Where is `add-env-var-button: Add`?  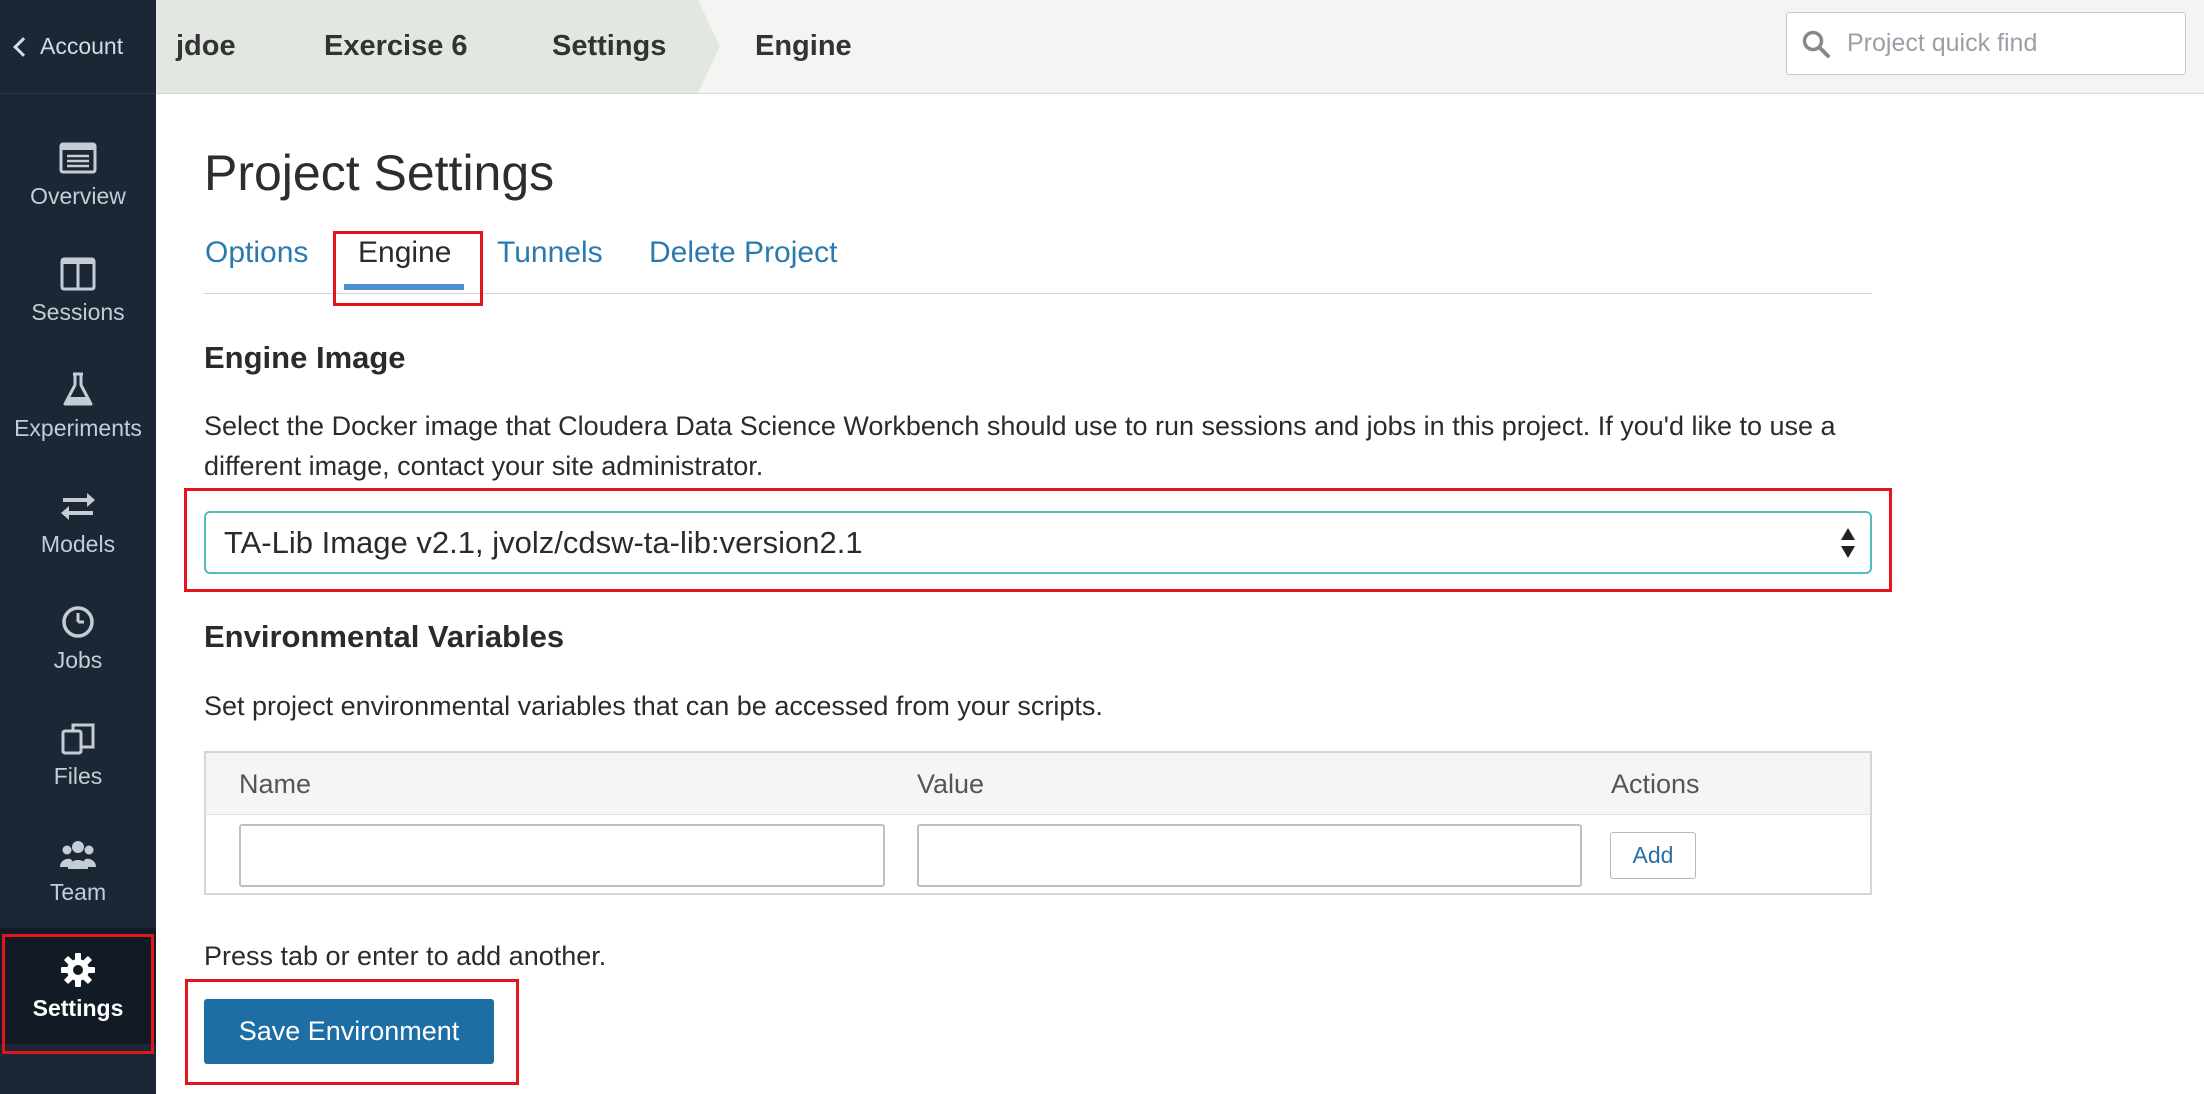
add-env-var-button: Add is located at coordinates (1653, 855).